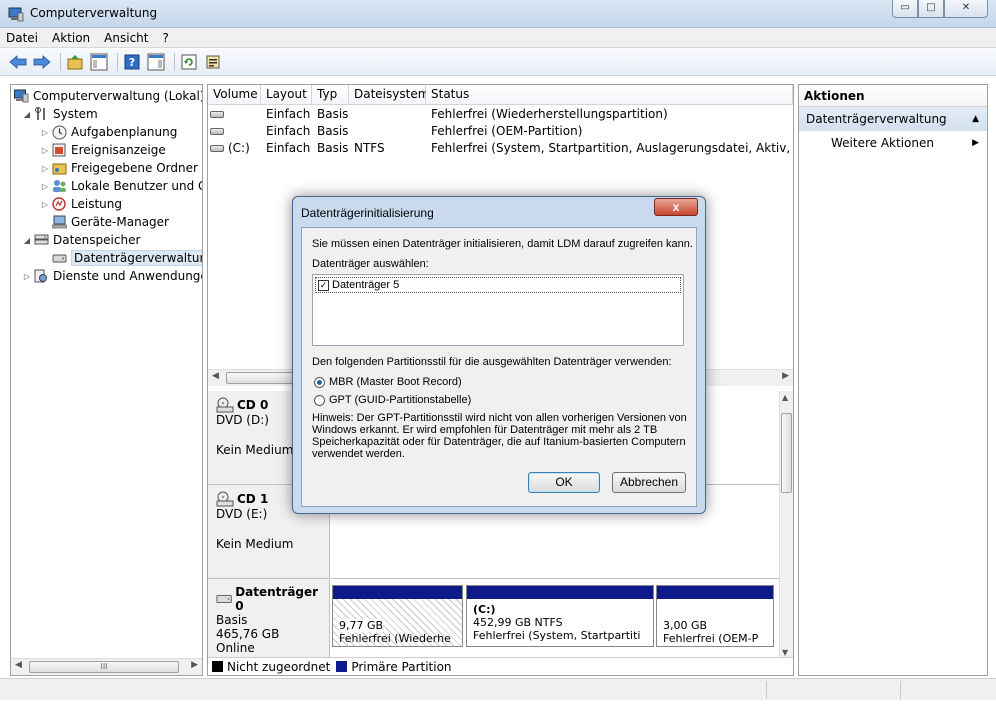  I want to click on forward-arrow-icon, so click(42, 62).